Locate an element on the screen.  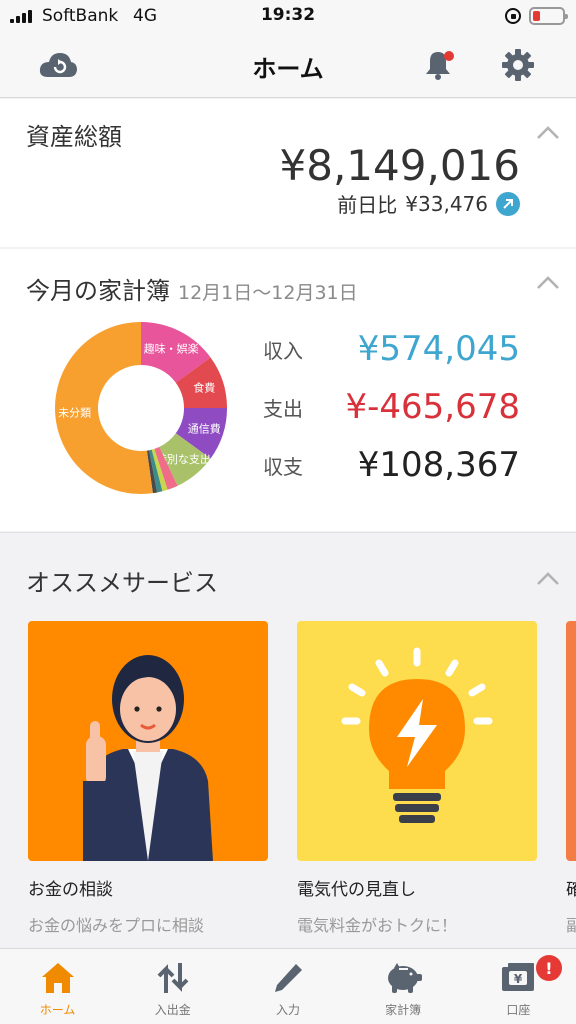
bottom-tab-bar: ホーム 入出金 入力 家計簿 ¥ 口座 ! is located at coordinates (288, 986).